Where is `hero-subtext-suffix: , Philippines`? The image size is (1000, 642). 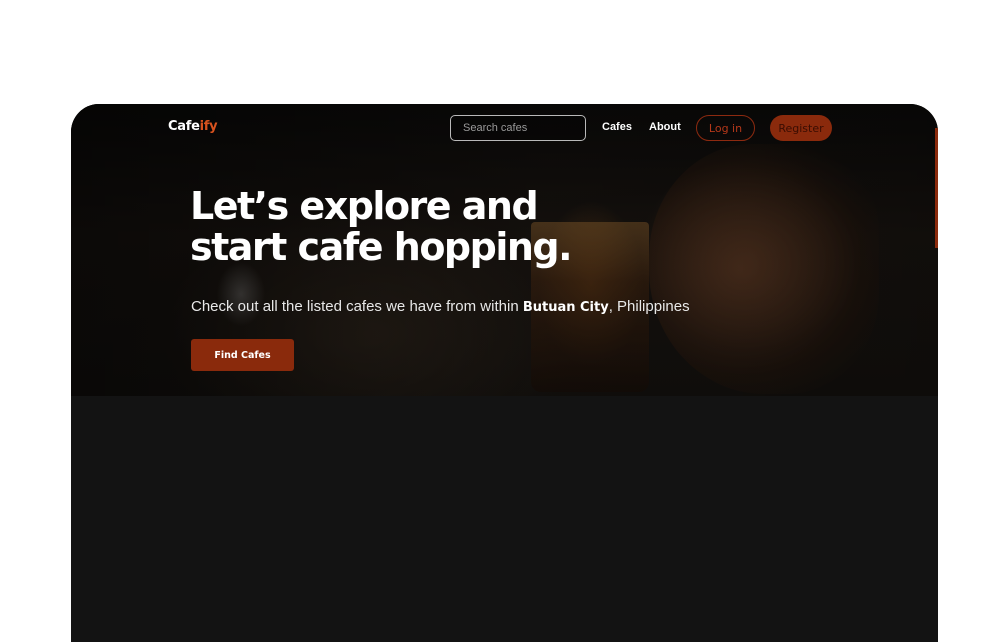 hero-subtext-suffix: , Philippines is located at coordinates (649, 306).